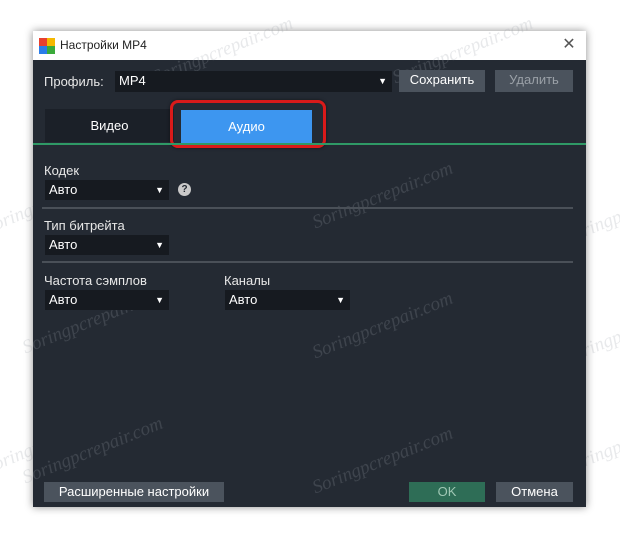 The height and width of the screenshot is (541, 620). Describe the element at coordinates (248, 124) in the screenshot. I see `highlight-frame` at that location.